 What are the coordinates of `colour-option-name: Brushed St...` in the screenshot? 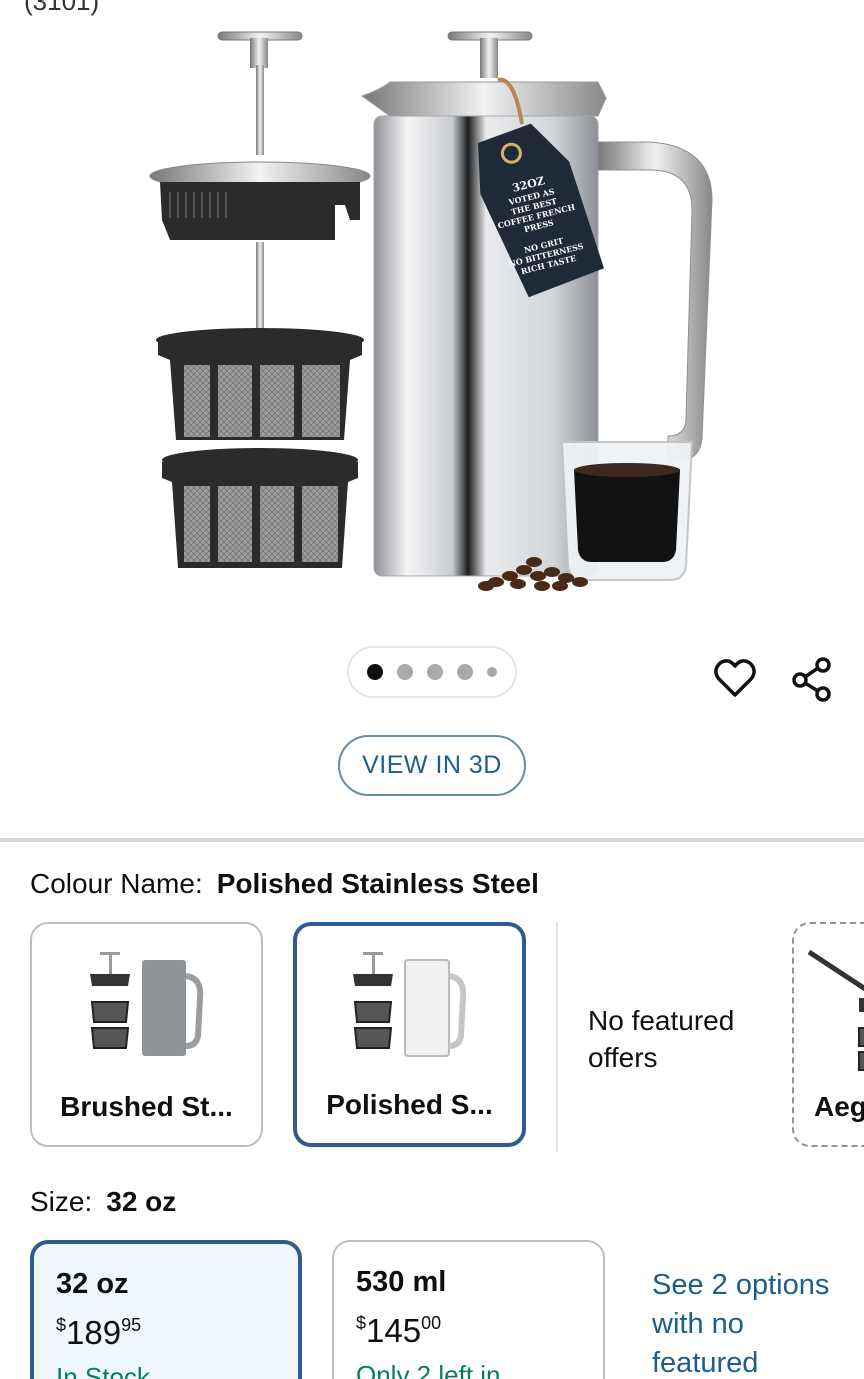 It's located at (146, 1106).